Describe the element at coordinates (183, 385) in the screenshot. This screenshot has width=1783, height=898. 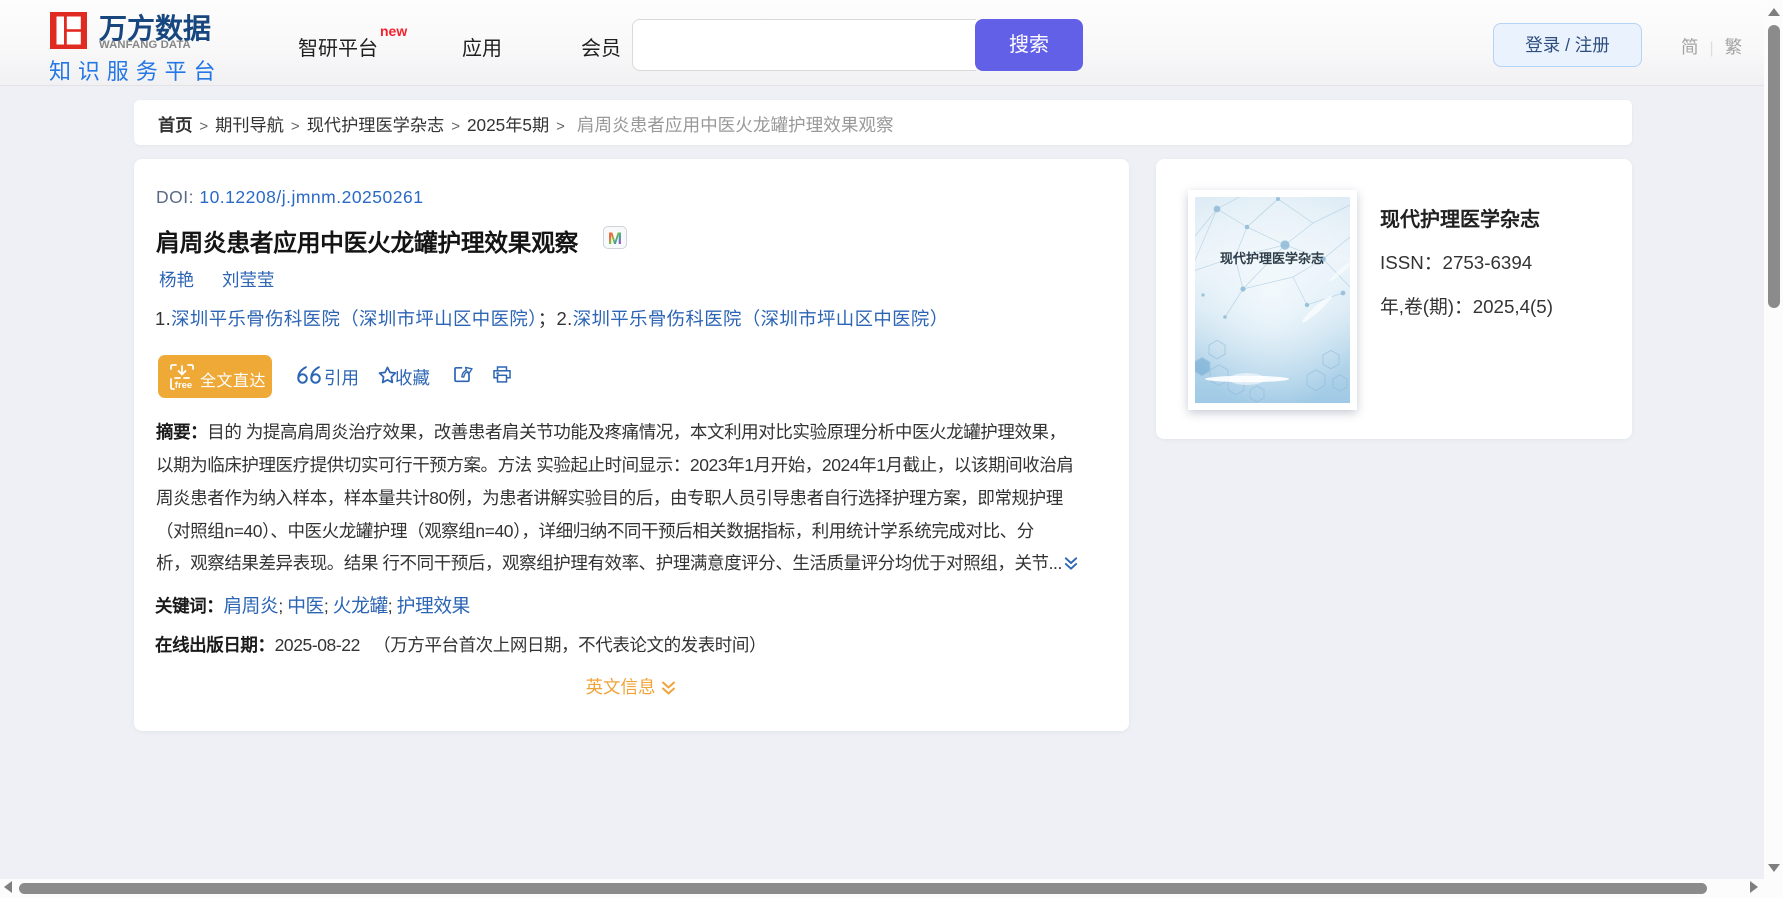
I see `svg-text: free` at that location.